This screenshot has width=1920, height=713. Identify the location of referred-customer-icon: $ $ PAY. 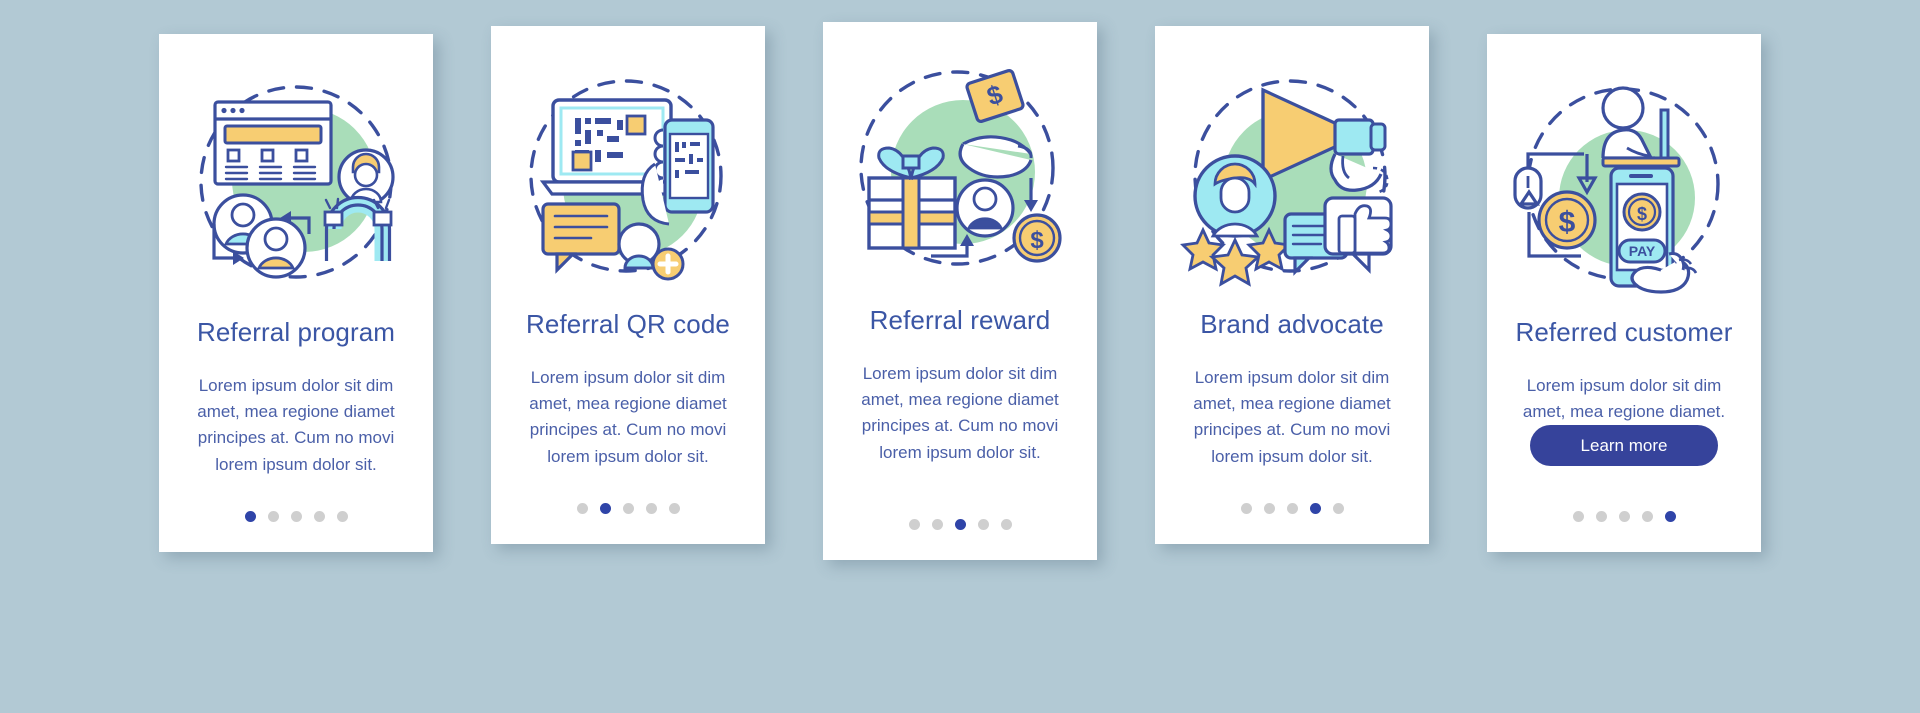
(1624, 187).